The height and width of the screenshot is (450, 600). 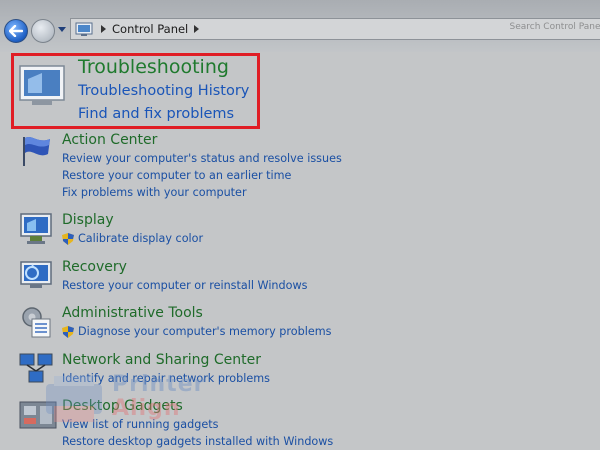 What do you see at coordinates (43, 31) in the screenshot?
I see `forward-button` at bounding box center [43, 31].